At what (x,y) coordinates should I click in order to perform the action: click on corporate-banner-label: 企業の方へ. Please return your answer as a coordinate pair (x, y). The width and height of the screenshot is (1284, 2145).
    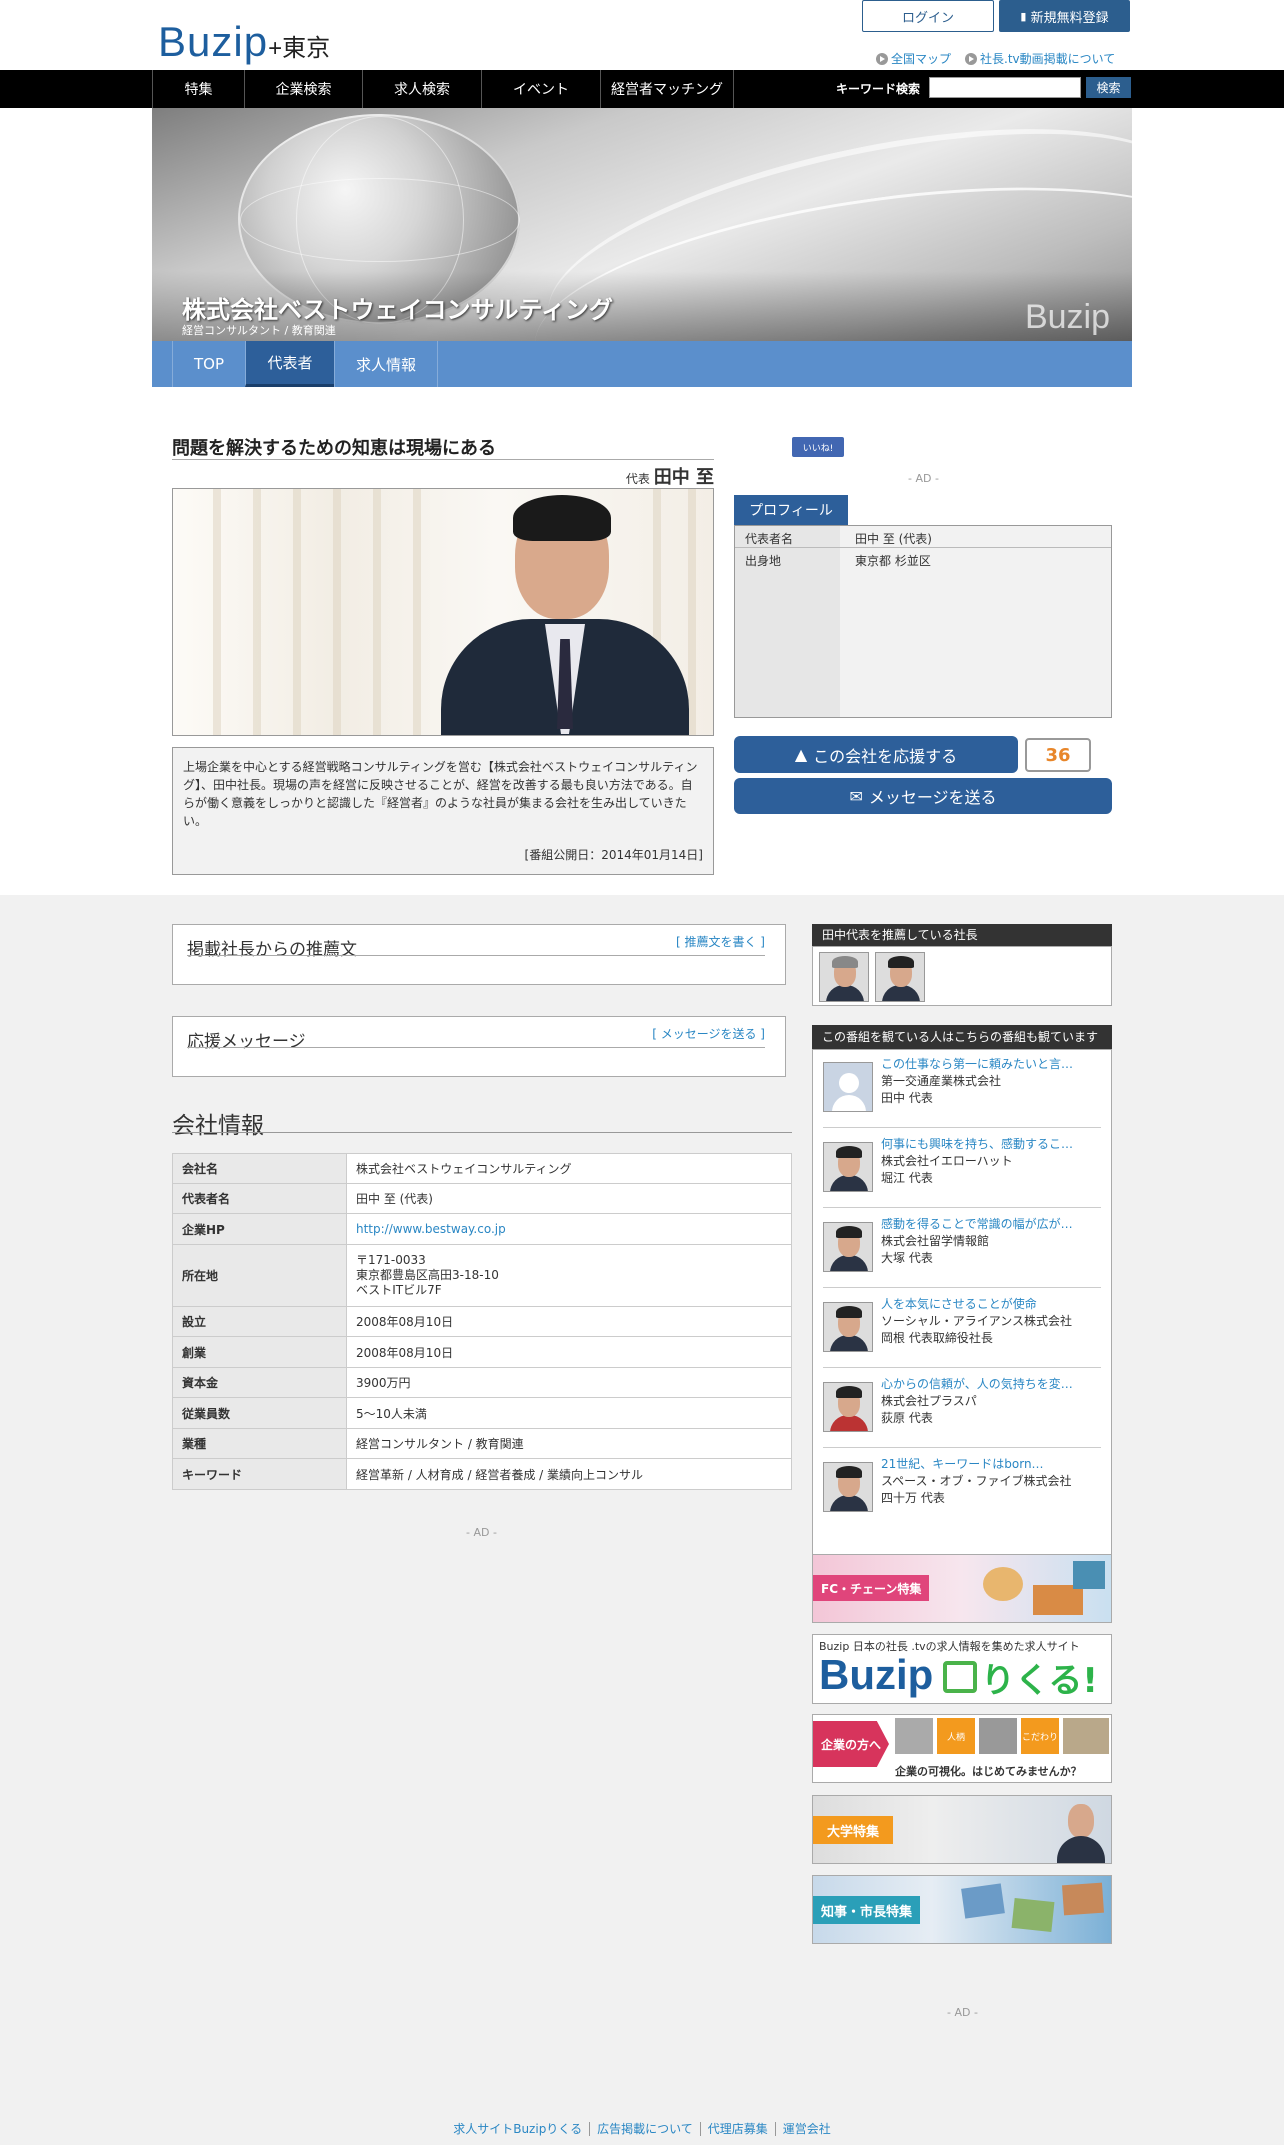
    Looking at the image, I should click on (851, 1744).